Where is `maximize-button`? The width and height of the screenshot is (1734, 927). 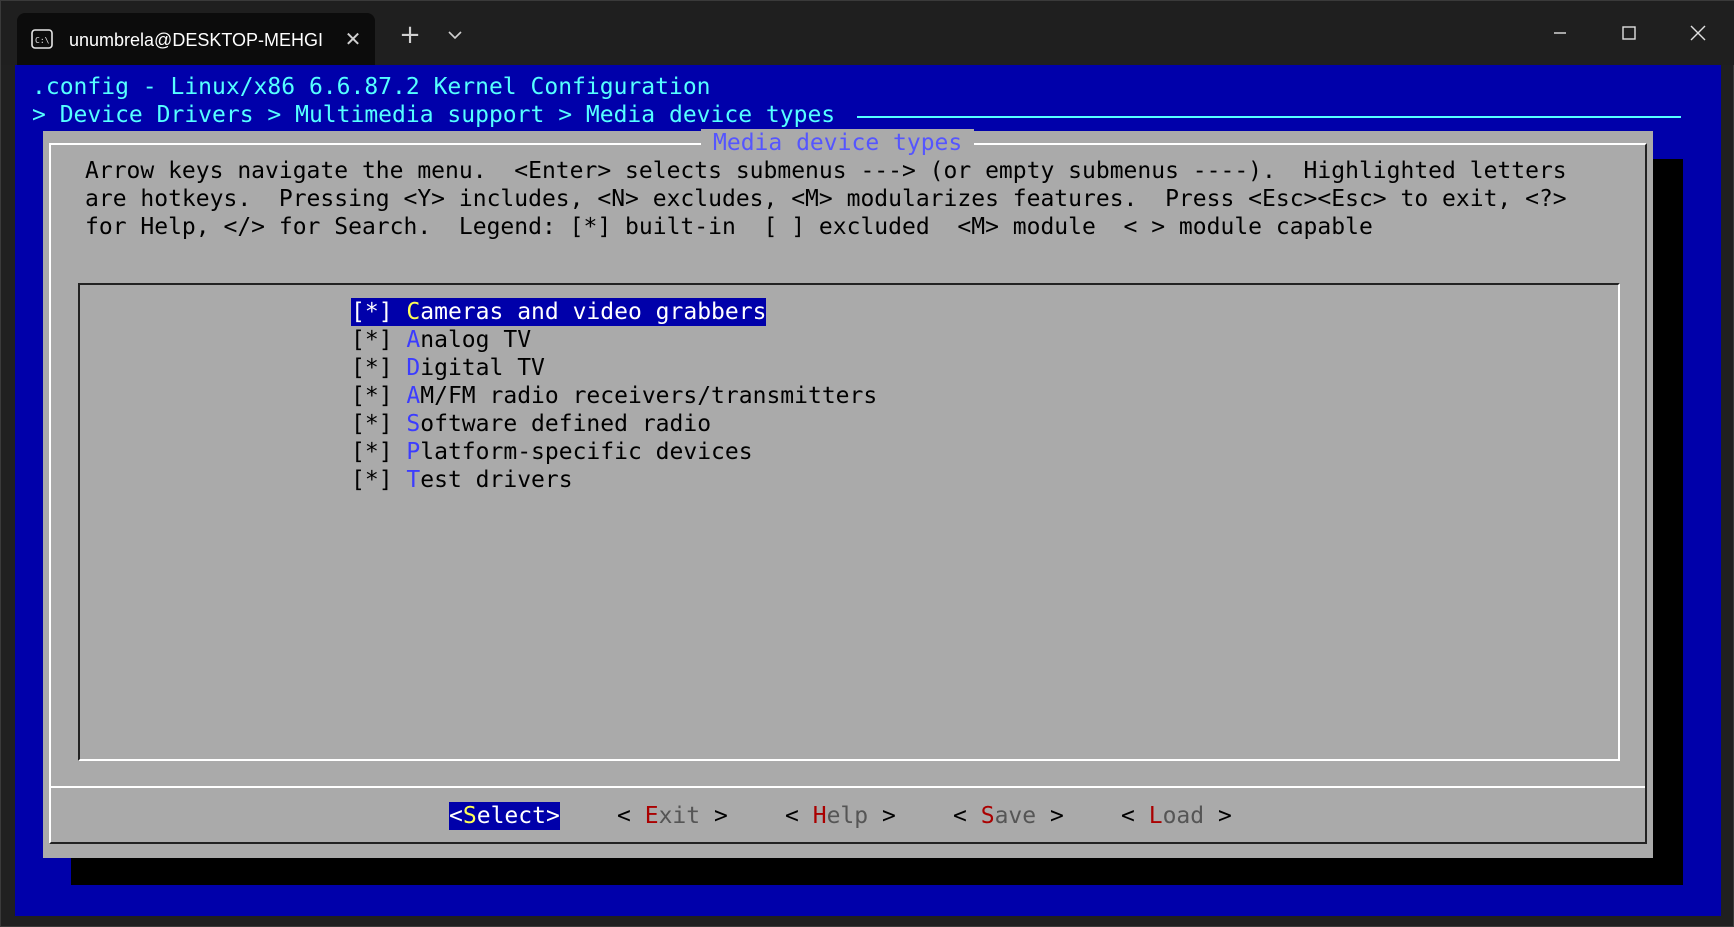
maximize-button is located at coordinates (1629, 33).